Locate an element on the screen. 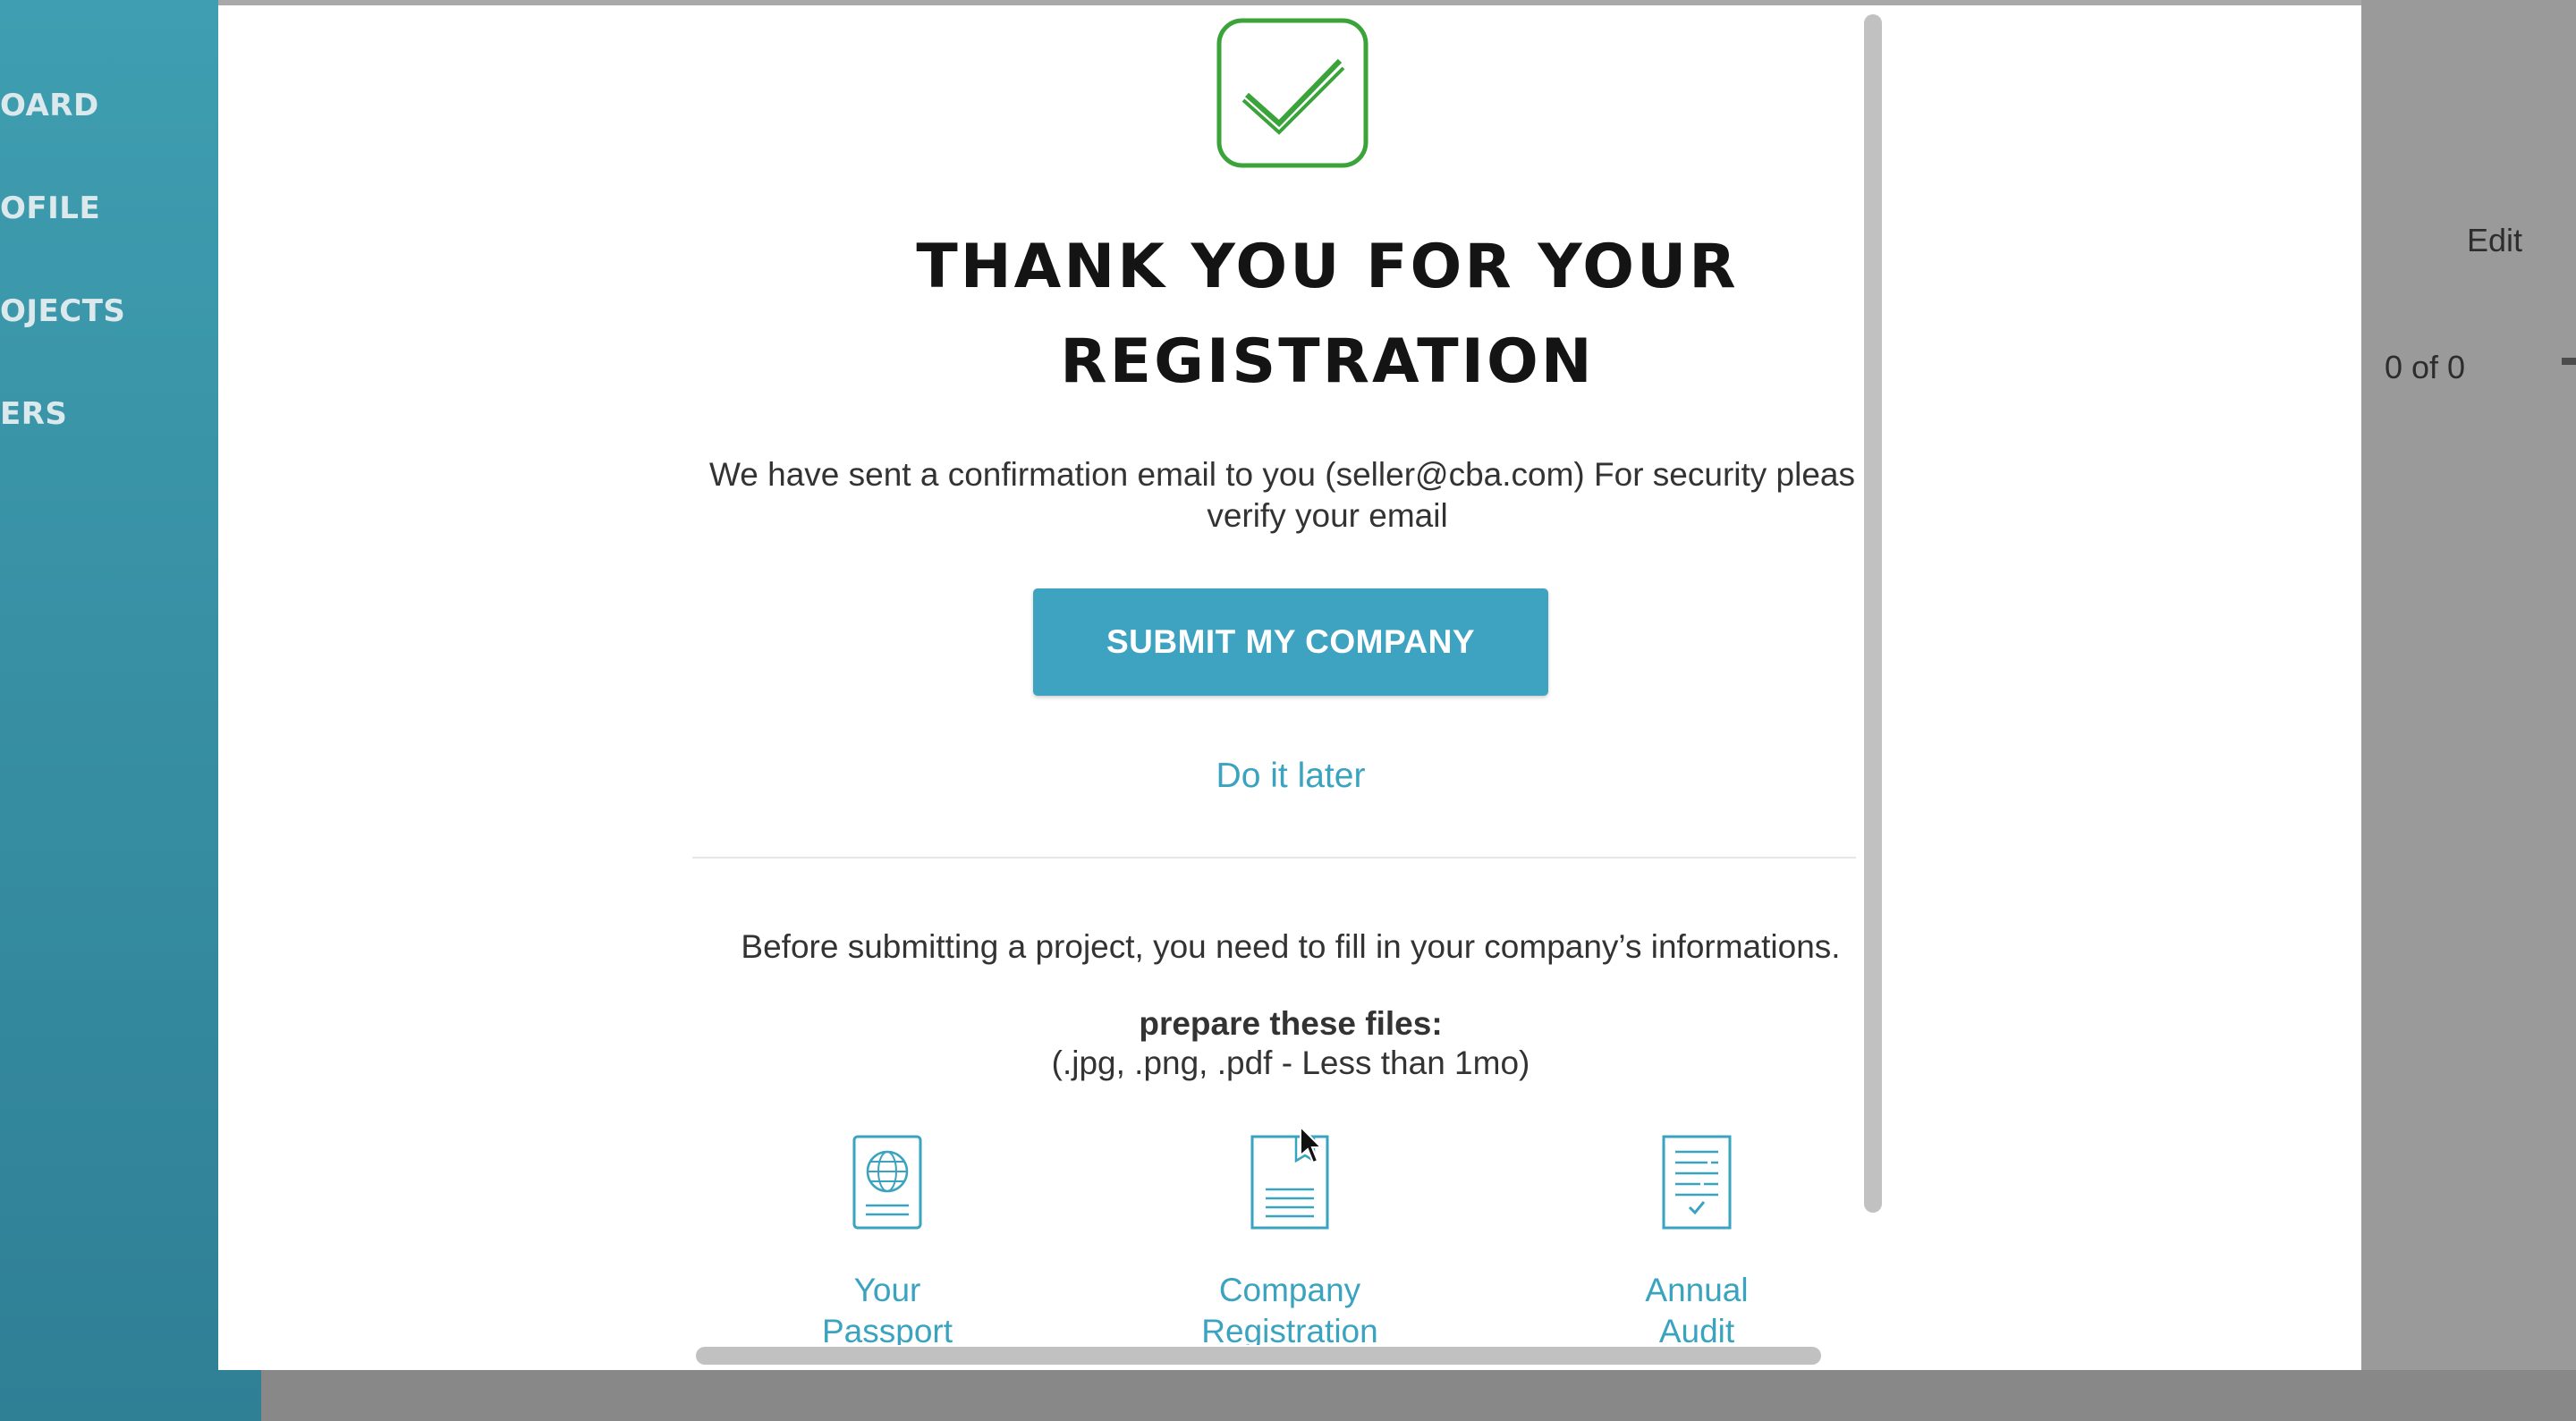 Image resolution: width=2576 pixels, height=1421 pixels. sidebar-item-others: ERS is located at coordinates (33, 414).